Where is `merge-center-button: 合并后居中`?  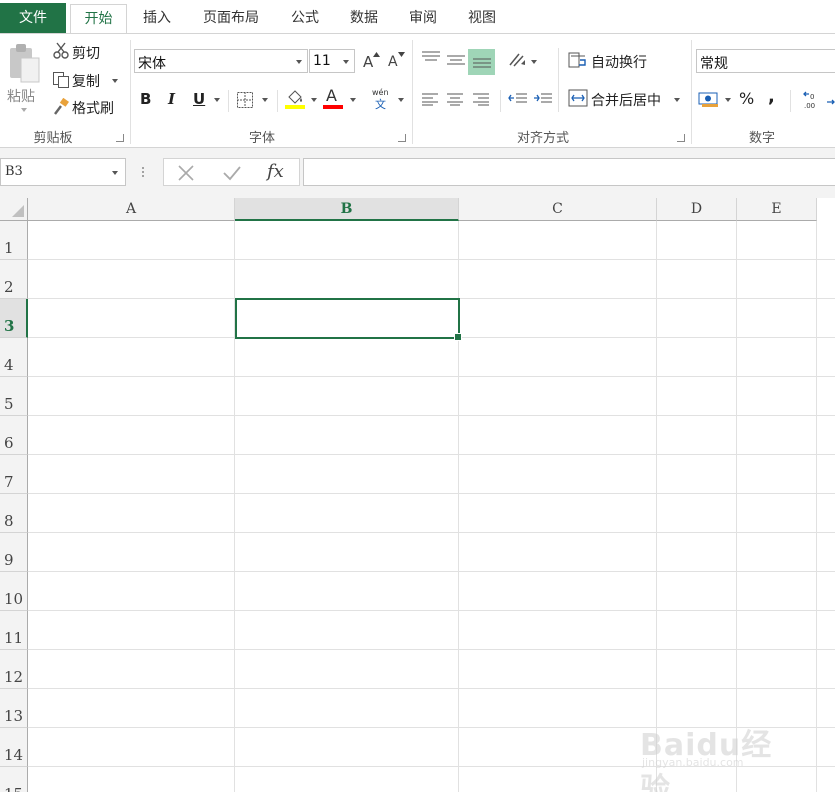 merge-center-button: 合并后居中 is located at coordinates (627, 99).